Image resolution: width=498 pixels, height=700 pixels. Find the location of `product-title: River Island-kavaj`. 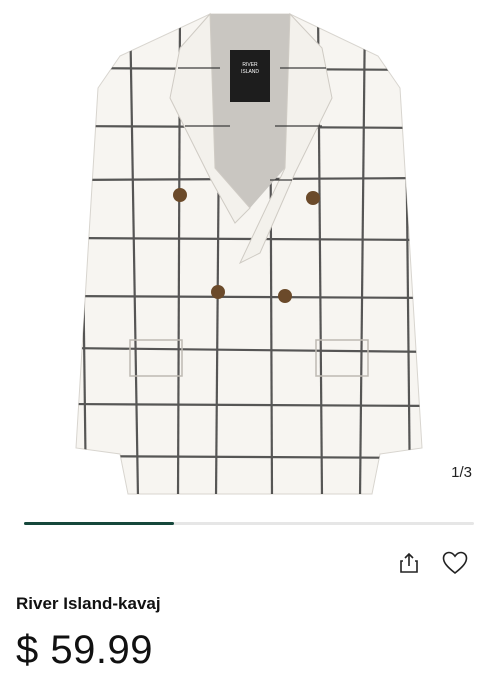

product-title: River Island-kavaj is located at coordinates (88, 603).